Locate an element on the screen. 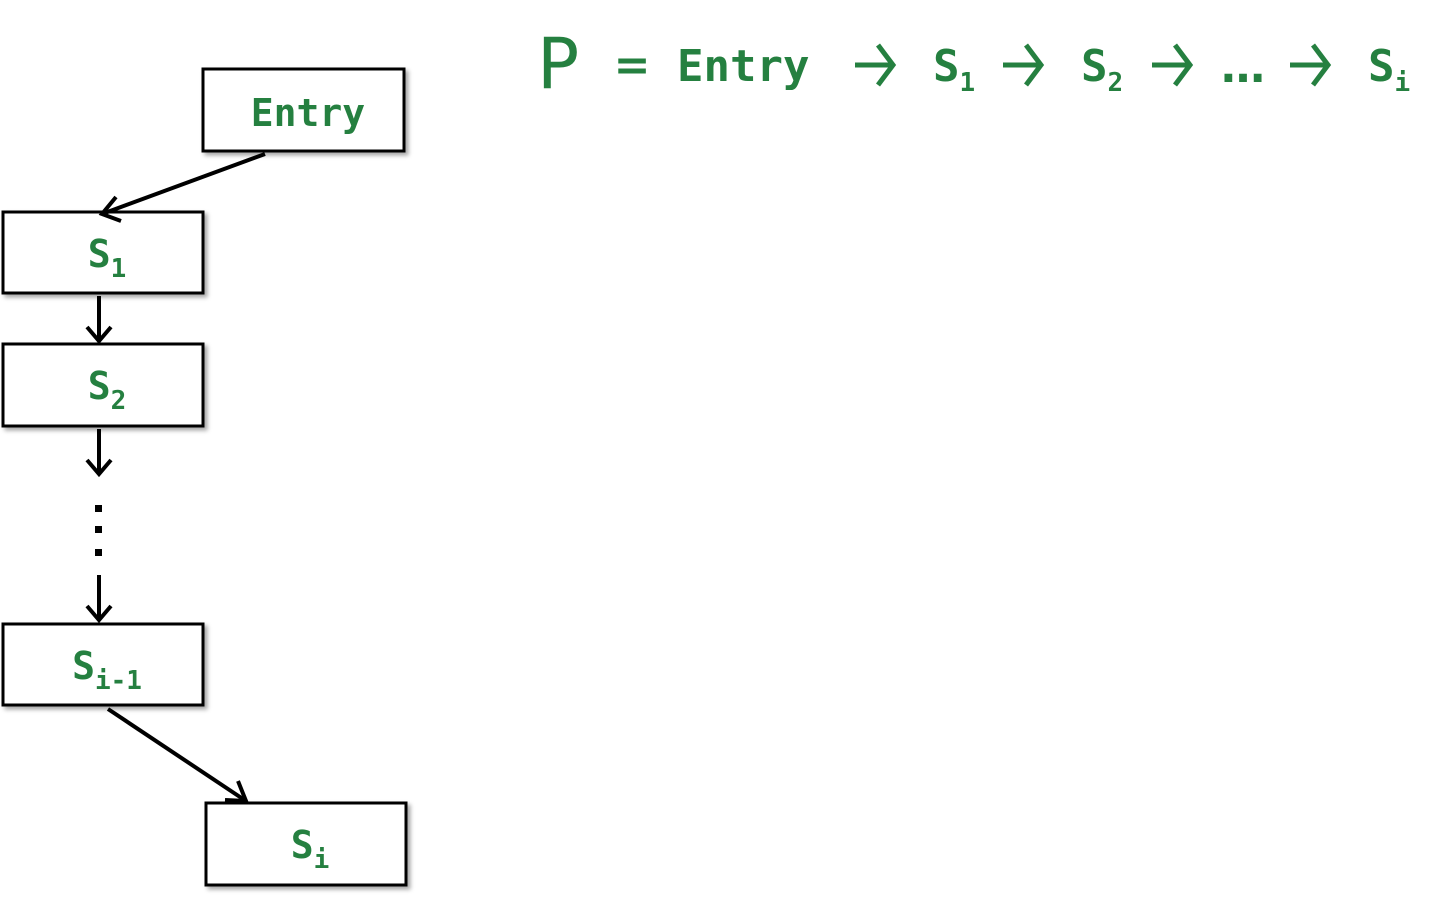 This screenshot has width=1440, height=918. formula-symbol-p: P is located at coordinates (558, 64).